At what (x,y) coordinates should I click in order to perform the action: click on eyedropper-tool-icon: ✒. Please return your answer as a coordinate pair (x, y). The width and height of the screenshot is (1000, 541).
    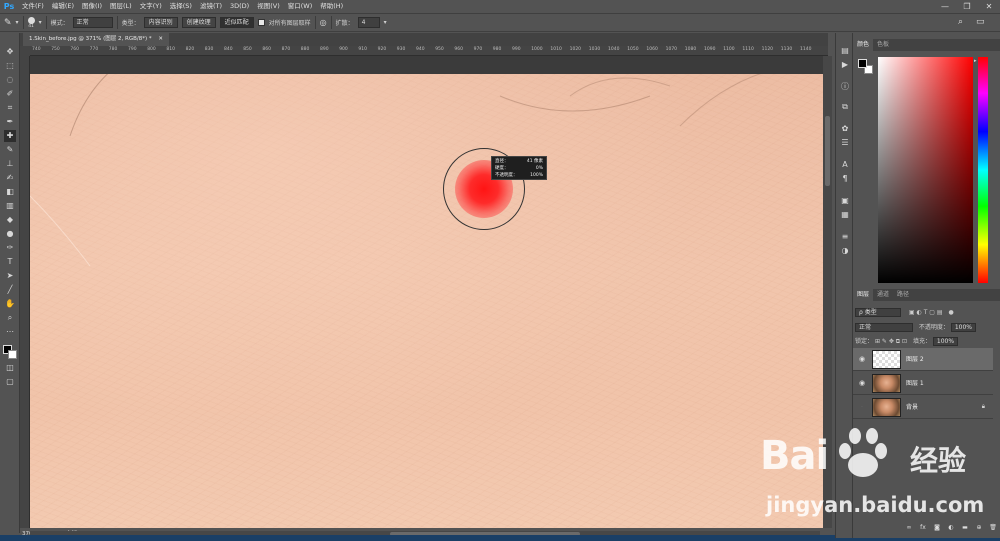
    Looking at the image, I should click on (10, 122).